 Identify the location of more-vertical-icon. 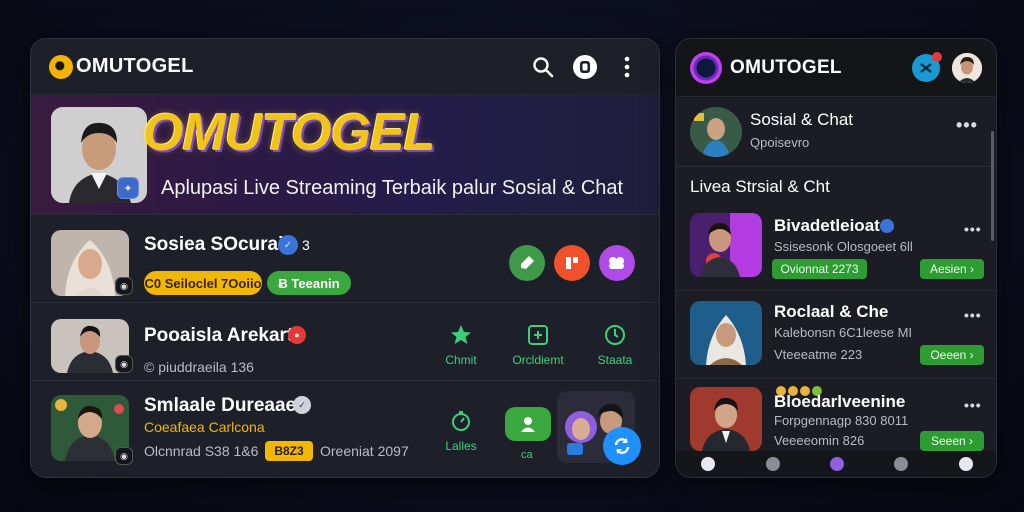
(627, 67).